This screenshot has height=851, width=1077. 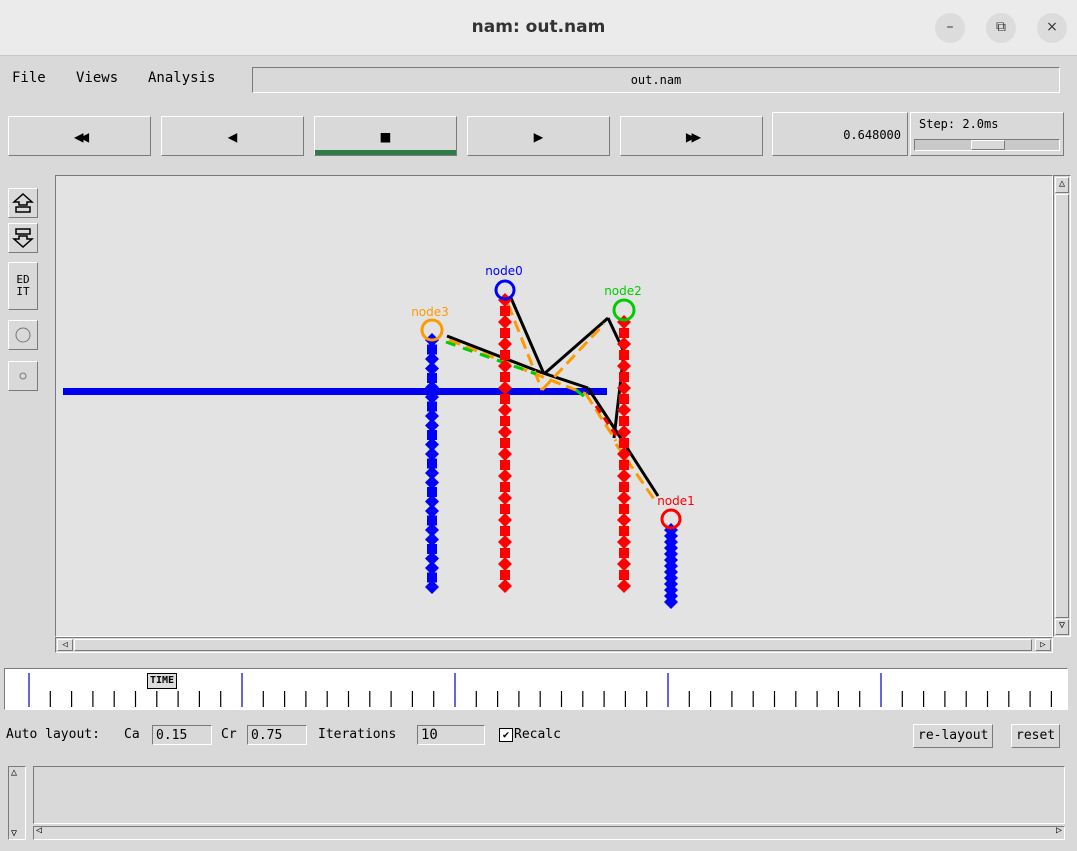 What do you see at coordinates (671, 566) in the screenshot?
I see `packet-column-node1` at bounding box center [671, 566].